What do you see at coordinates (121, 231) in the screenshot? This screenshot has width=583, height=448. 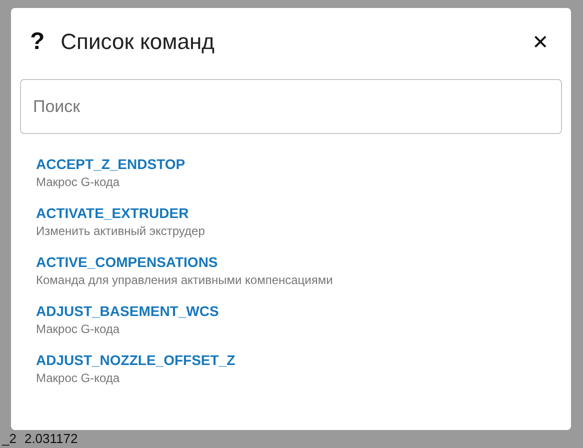 I see `command-description: Изменить активный экструдер` at bounding box center [121, 231].